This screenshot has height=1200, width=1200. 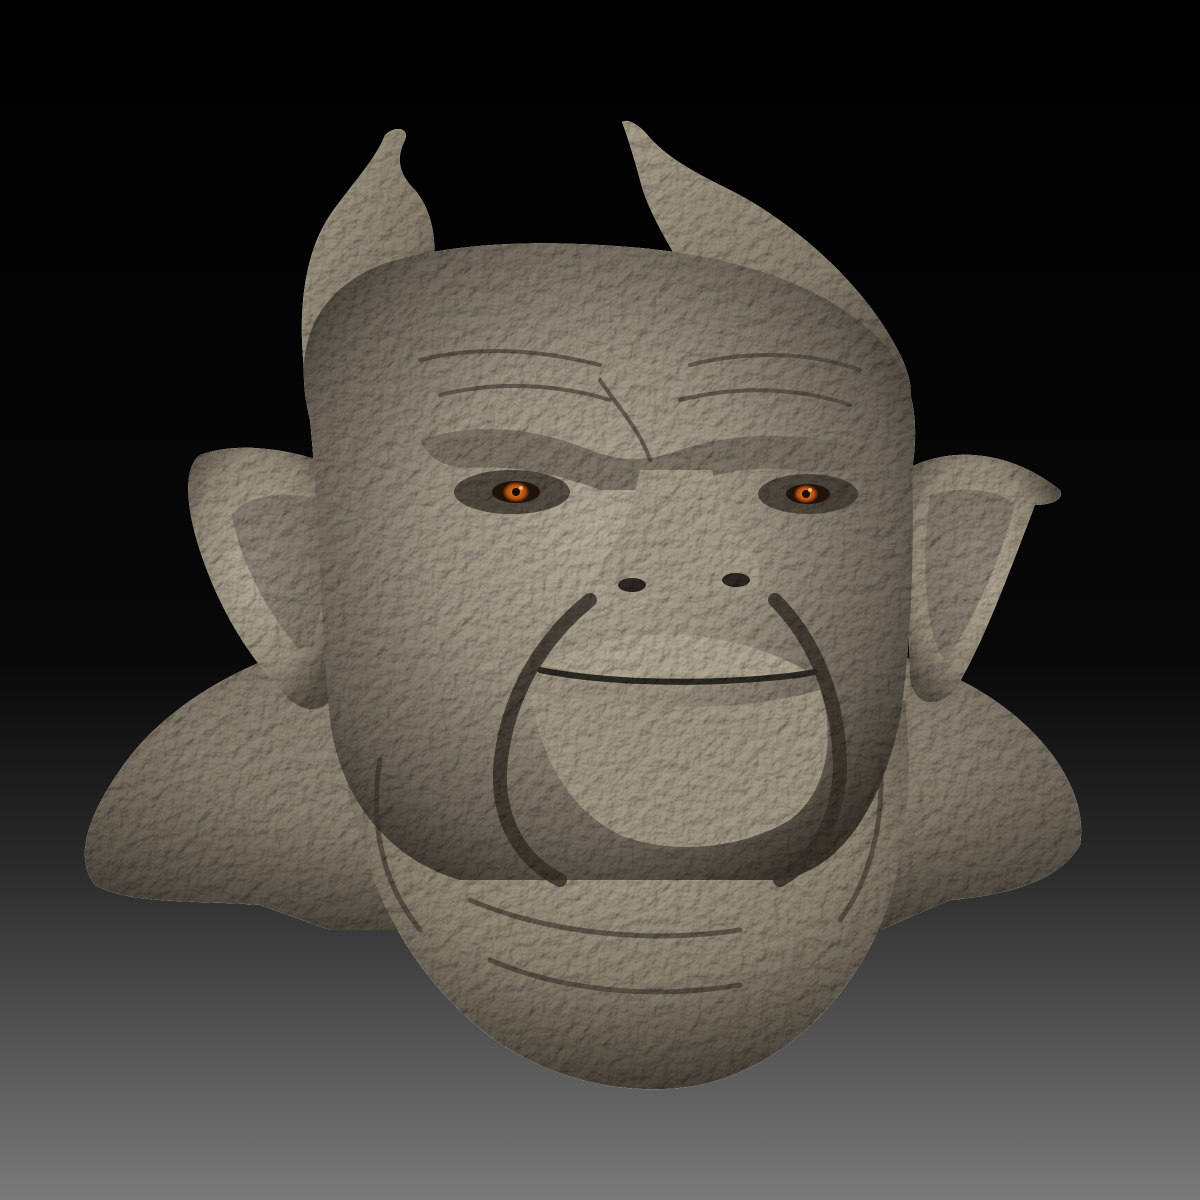 What do you see at coordinates (516, 492) in the screenshot?
I see `left-eye` at bounding box center [516, 492].